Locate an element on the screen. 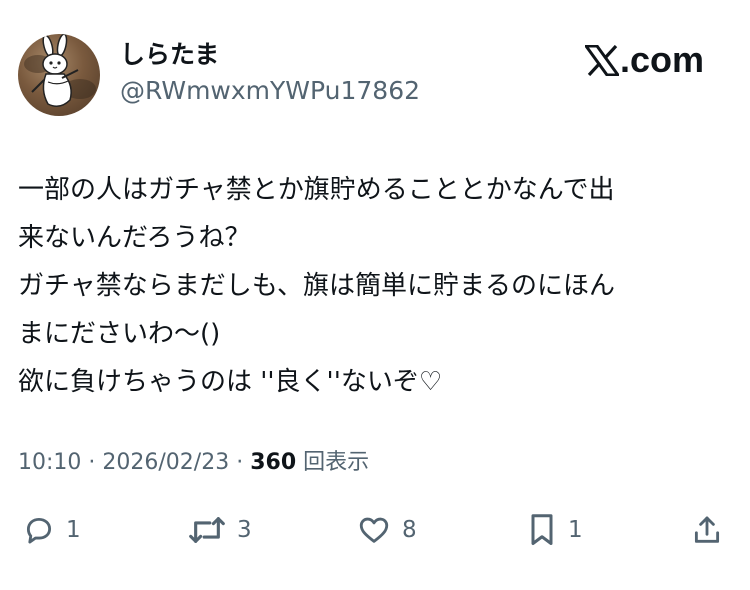  cartoon-rabbit-avatar-icon is located at coordinates (60, 70).